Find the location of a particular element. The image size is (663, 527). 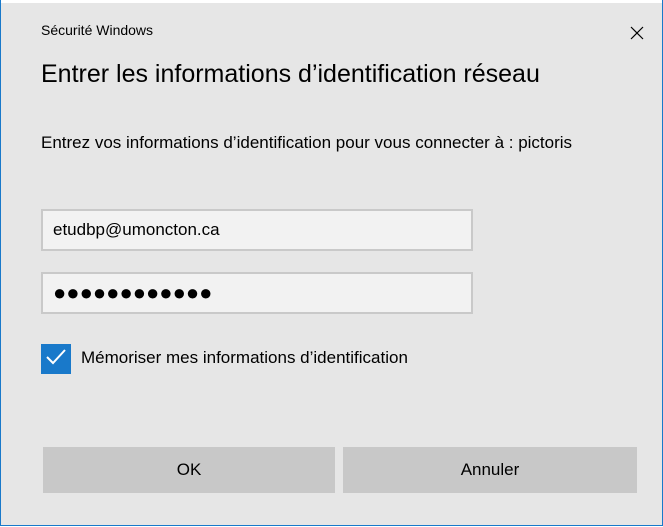

ok-button: OK is located at coordinates (189, 470).